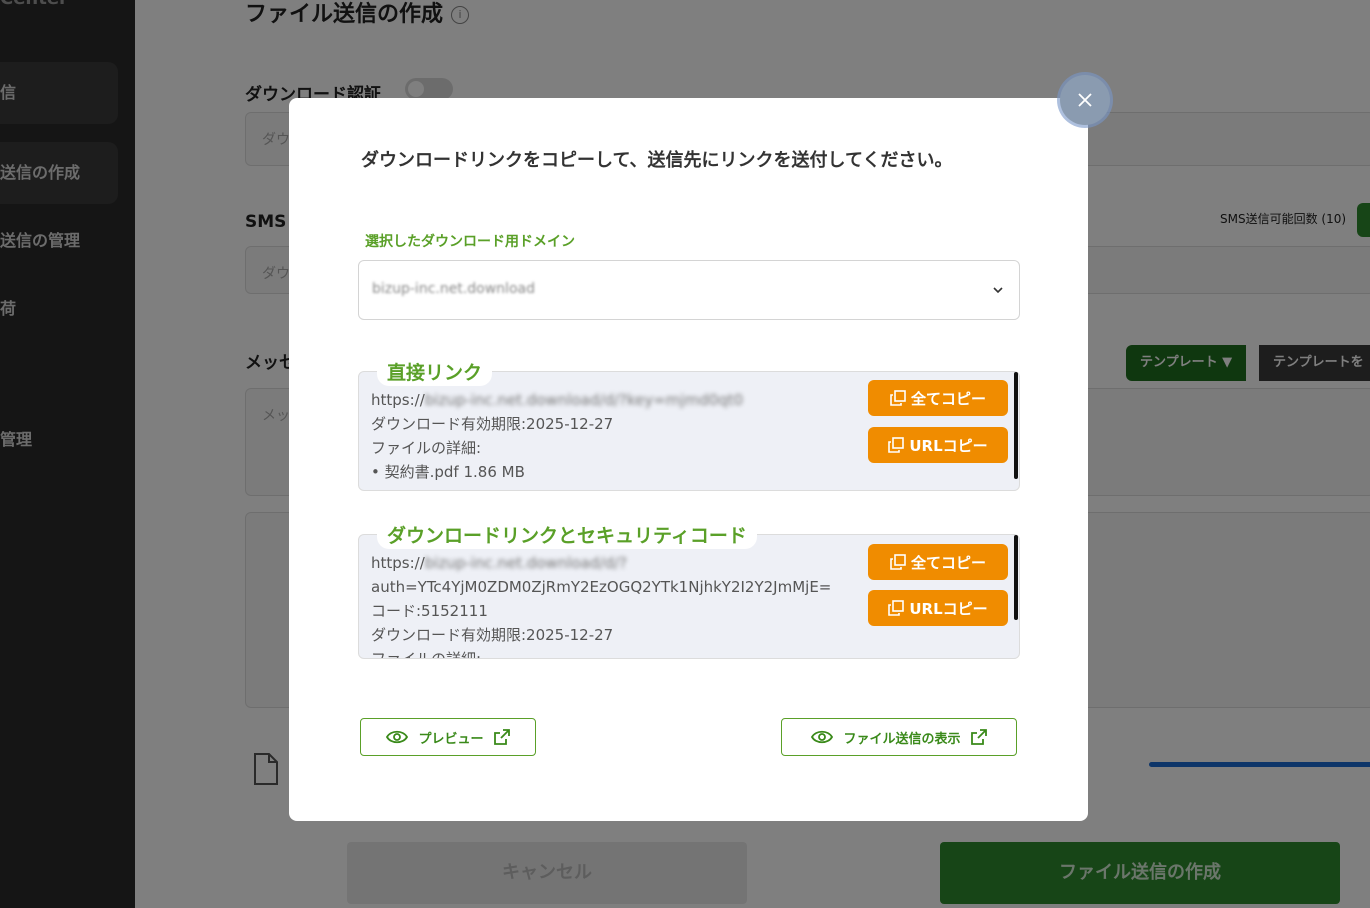 The height and width of the screenshot is (908, 1370). Describe the element at coordinates (899, 737) in the screenshot. I see `view-transfer-button: ファイル送信の表示` at that location.